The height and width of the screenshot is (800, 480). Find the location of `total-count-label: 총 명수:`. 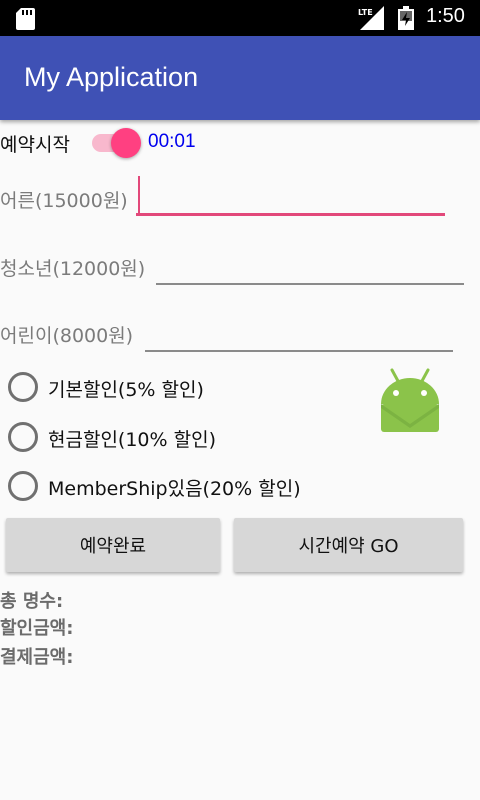

total-count-label: 총 명수: is located at coordinates (32, 601).